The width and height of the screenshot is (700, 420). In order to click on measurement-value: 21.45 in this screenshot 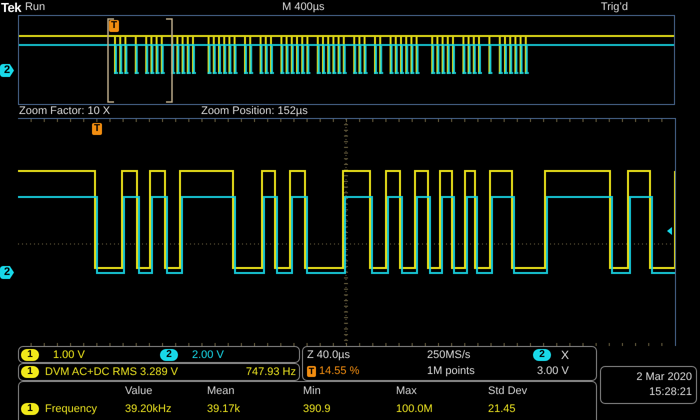, I will do `click(502, 409)`.